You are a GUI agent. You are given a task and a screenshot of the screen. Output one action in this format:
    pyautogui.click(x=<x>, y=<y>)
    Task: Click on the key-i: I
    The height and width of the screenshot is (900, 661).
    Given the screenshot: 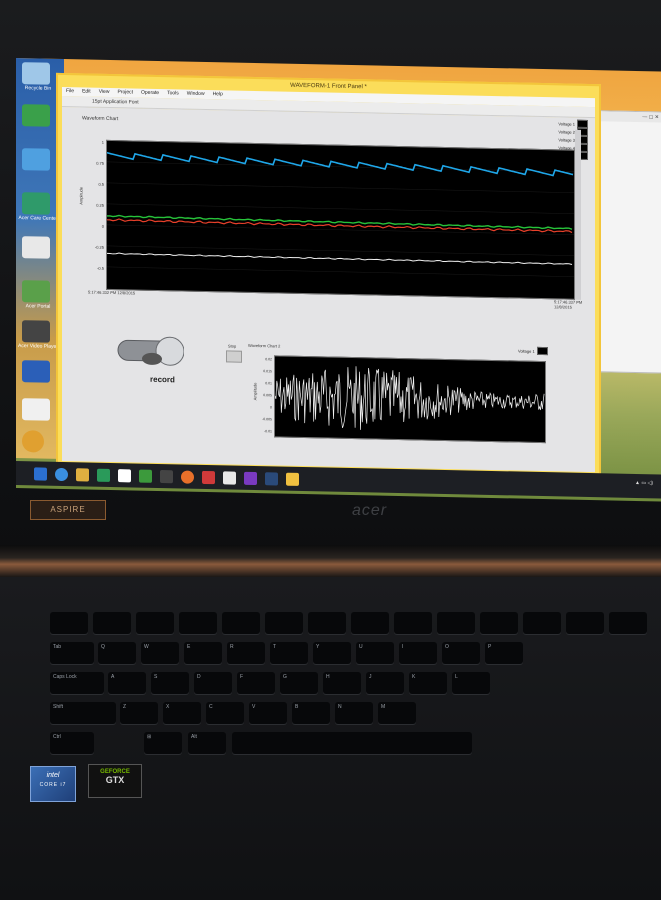 What is the action you would take?
    pyautogui.click(x=418, y=653)
    